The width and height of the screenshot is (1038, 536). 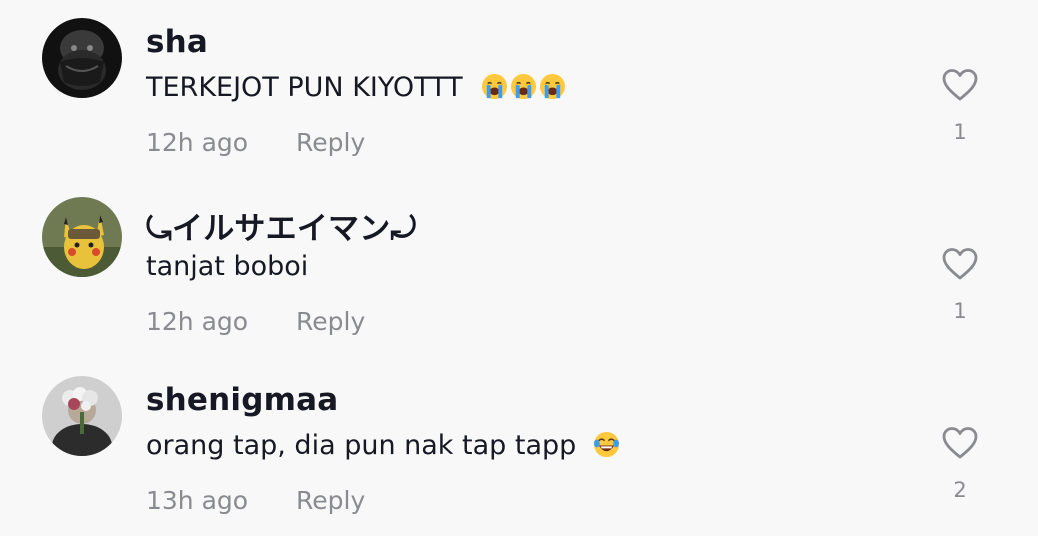 I want to click on comment-text-content: TERKEJOT PUN KIYOTTT, so click(x=304, y=87).